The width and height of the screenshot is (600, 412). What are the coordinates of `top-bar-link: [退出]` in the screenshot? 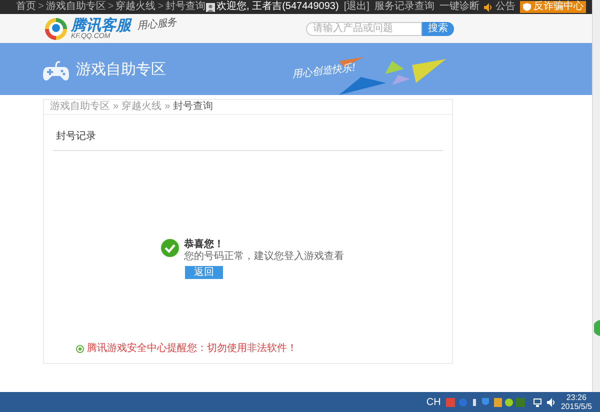 It's located at (357, 7).